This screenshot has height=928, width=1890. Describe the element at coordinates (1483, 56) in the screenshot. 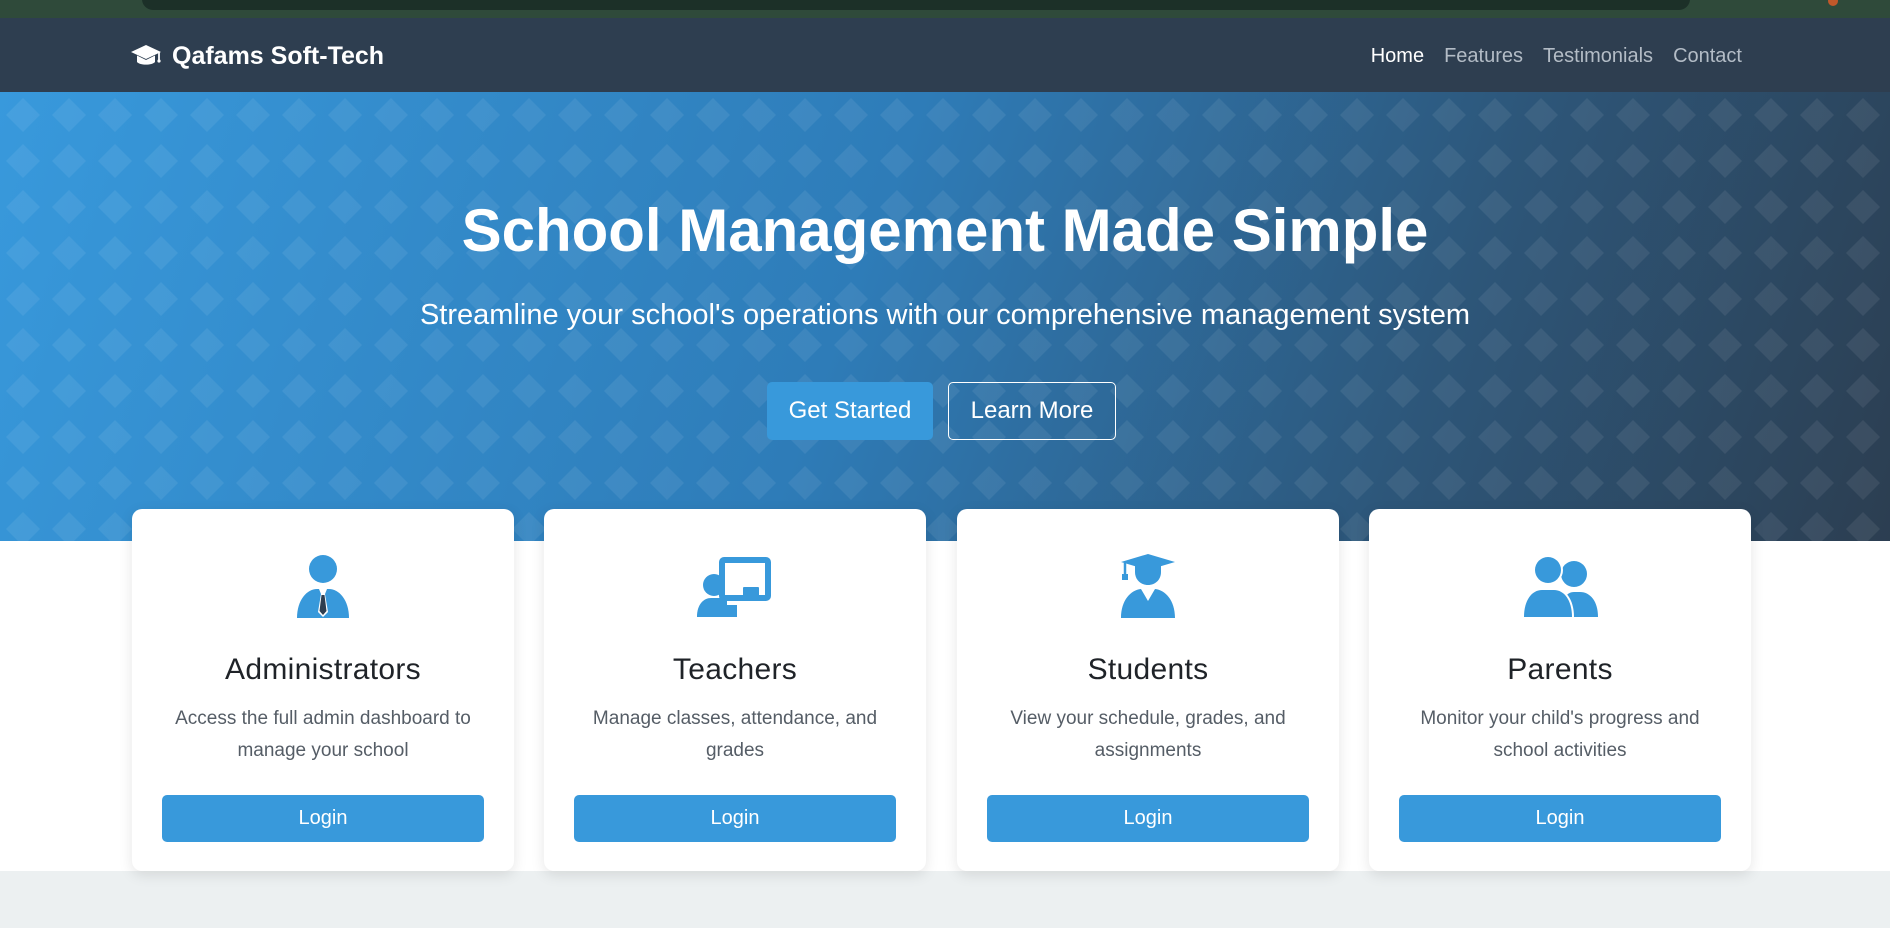

I see `nav-link-features: Features` at that location.